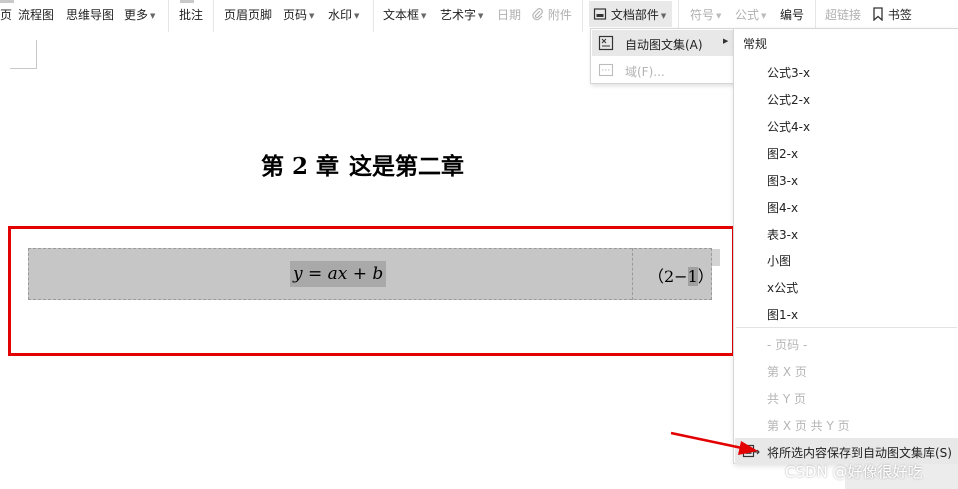 This screenshot has height=489, width=958. Describe the element at coordinates (782, 314) in the screenshot. I see `autotext-entry: 图1-x` at that location.